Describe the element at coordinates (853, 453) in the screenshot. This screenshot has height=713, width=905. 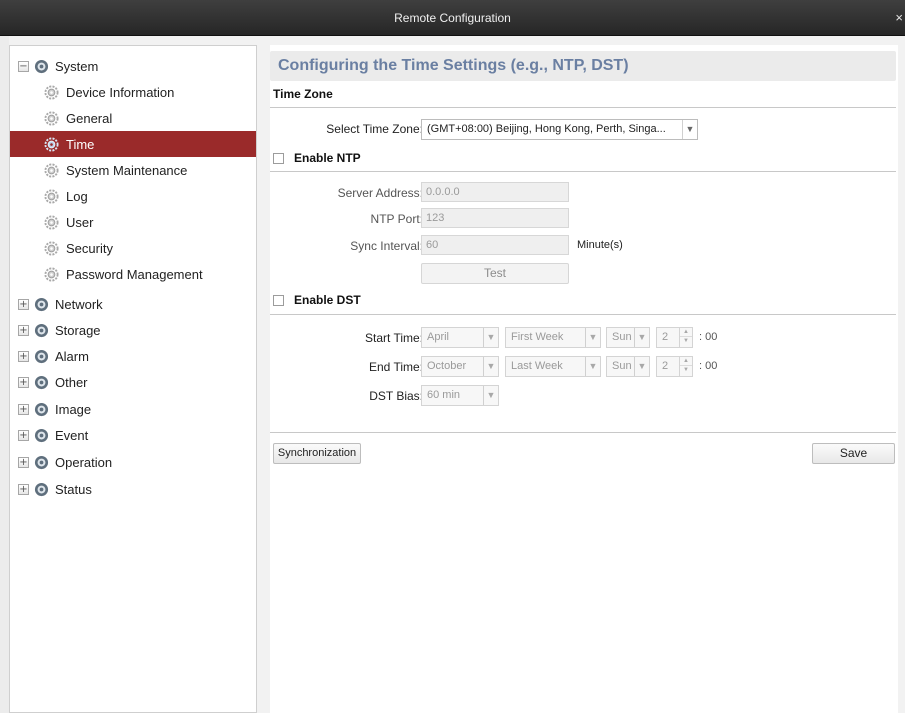
I see `save-button: Save` at that location.